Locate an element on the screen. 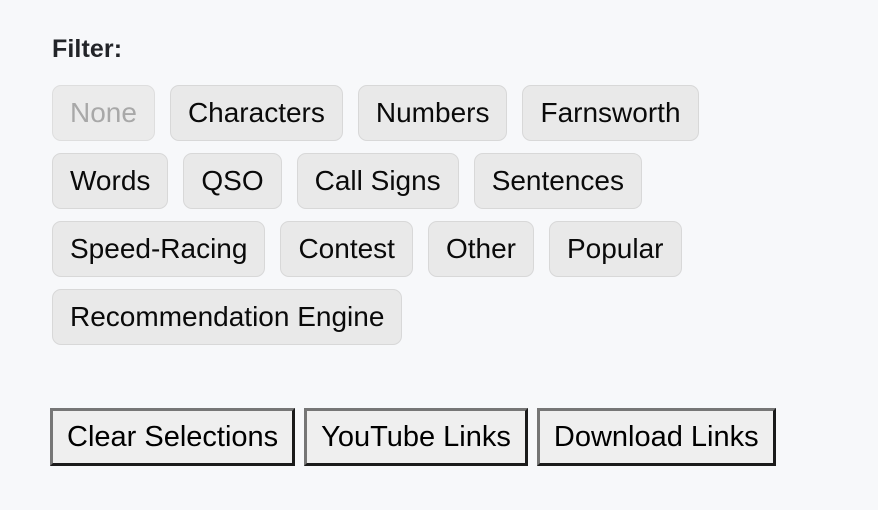 The image size is (878, 510). filter-row: Speed-Racing Contest Other Popular is located at coordinates (452, 249).